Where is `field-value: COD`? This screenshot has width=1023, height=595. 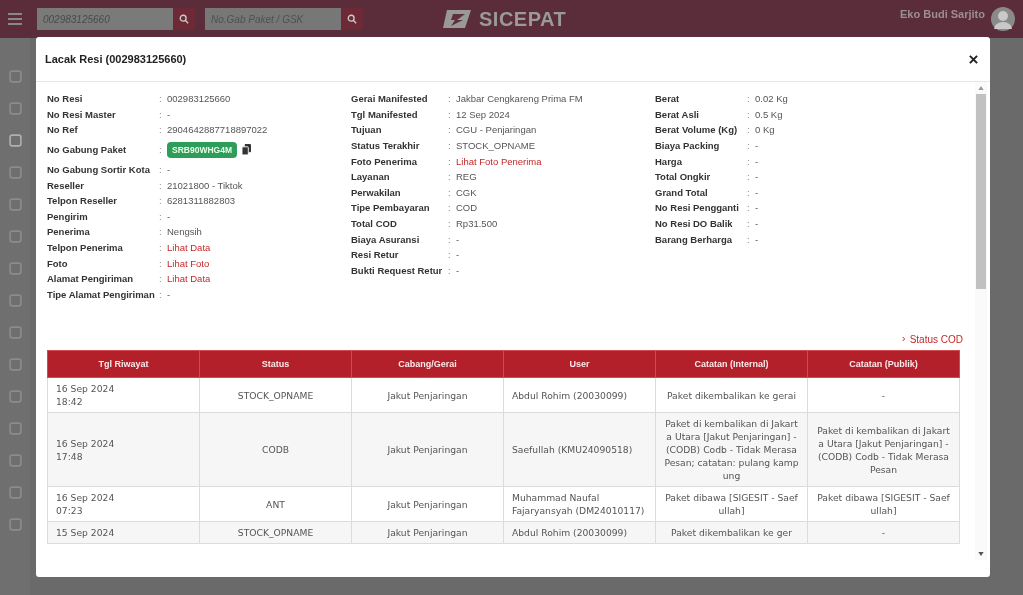
field-value: COD is located at coordinates (467, 208).